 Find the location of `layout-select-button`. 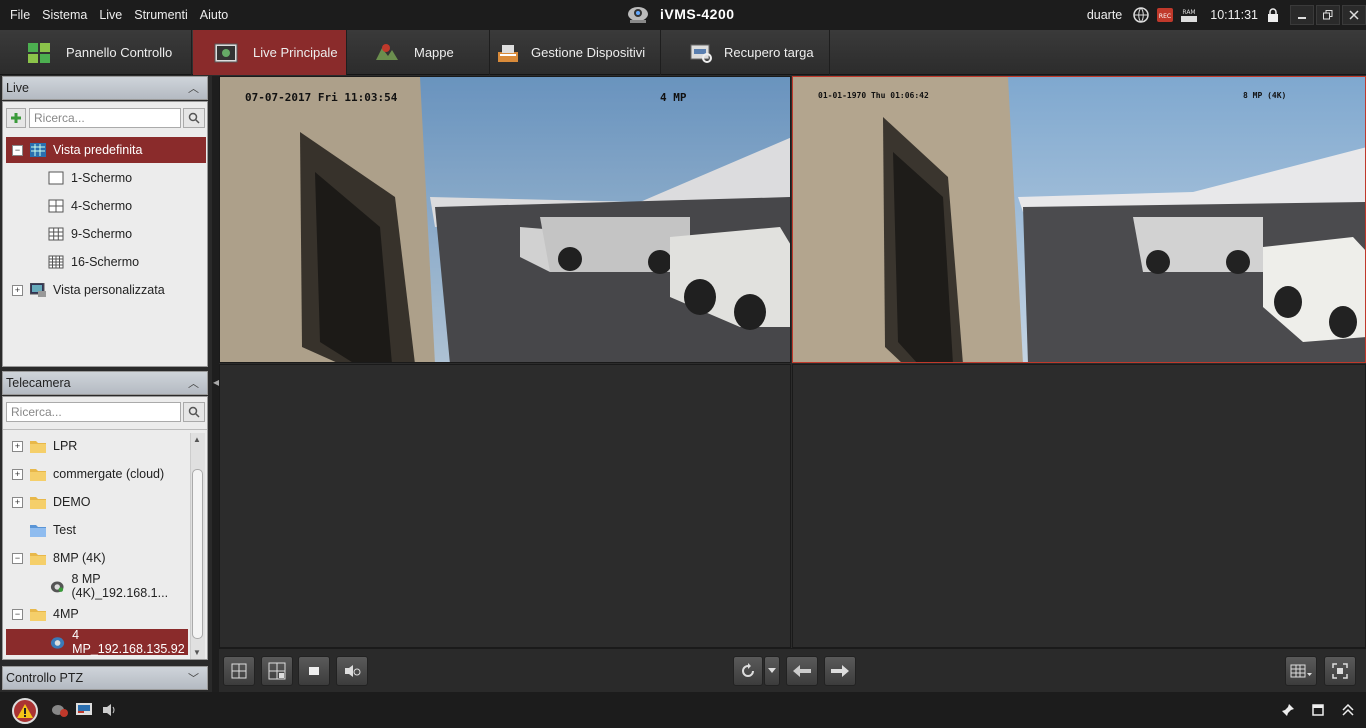

layout-select-button is located at coordinates (1301, 671).